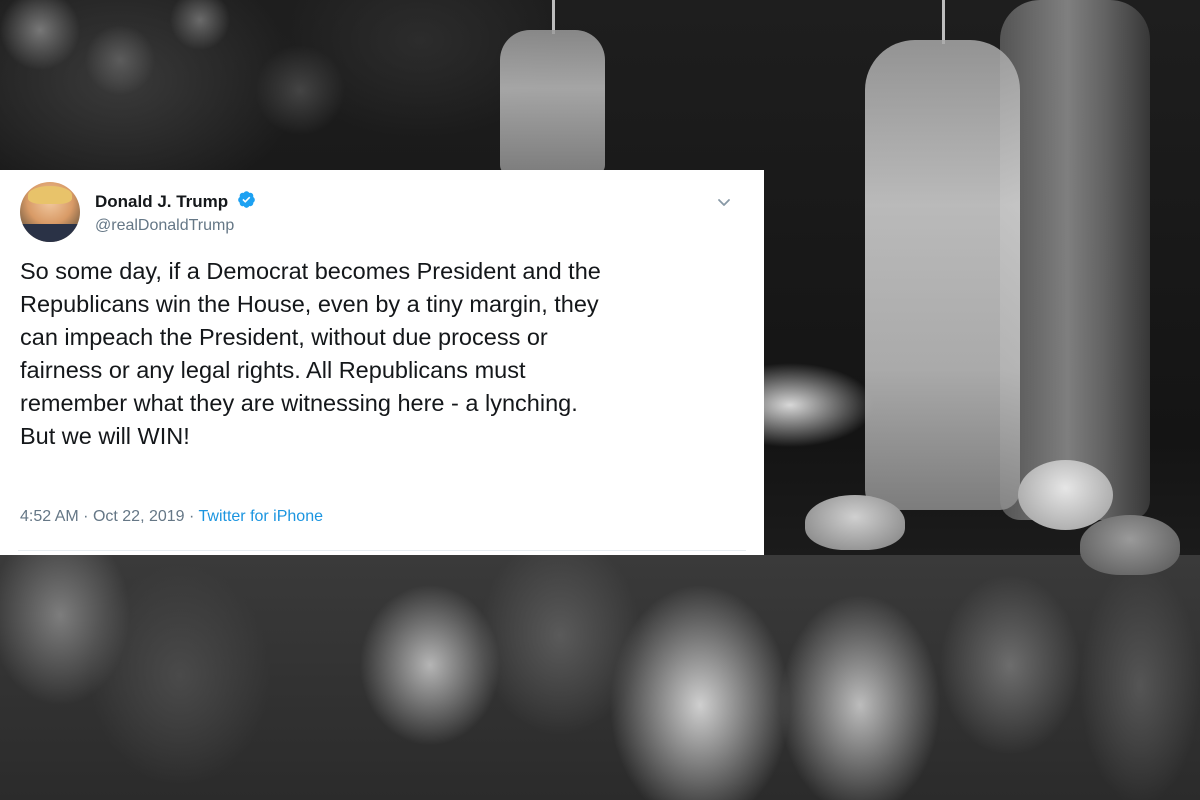 The image size is (1200, 800). What do you see at coordinates (553, 17) in the screenshot?
I see `rope-left` at bounding box center [553, 17].